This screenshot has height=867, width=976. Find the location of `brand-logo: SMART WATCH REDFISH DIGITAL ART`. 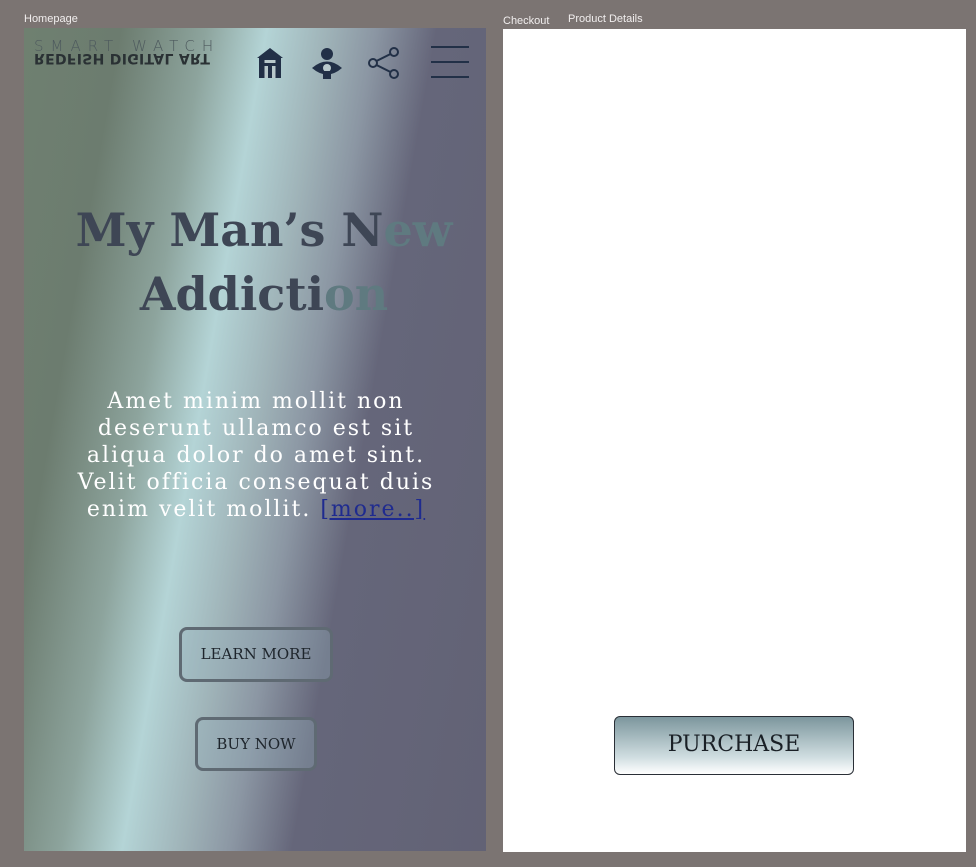

brand-logo: SMART WATCH REDFISH DIGITAL ART is located at coordinates (124, 52).